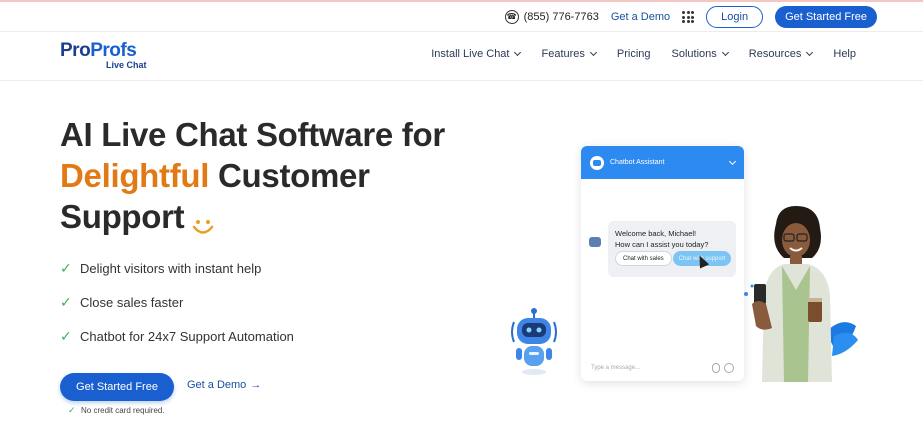 This screenshot has width=923, height=435. I want to click on utility-demo-link: Get a Demo, so click(640, 17).